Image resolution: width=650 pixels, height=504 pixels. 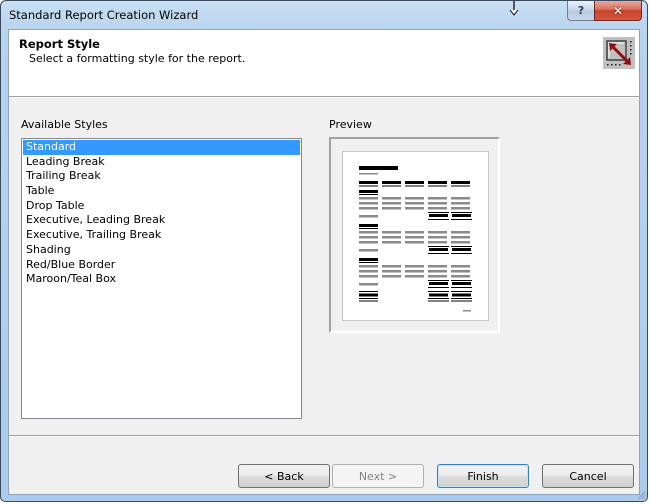 What do you see at coordinates (161, 162) in the screenshot?
I see `style-option: Leading Break` at bounding box center [161, 162].